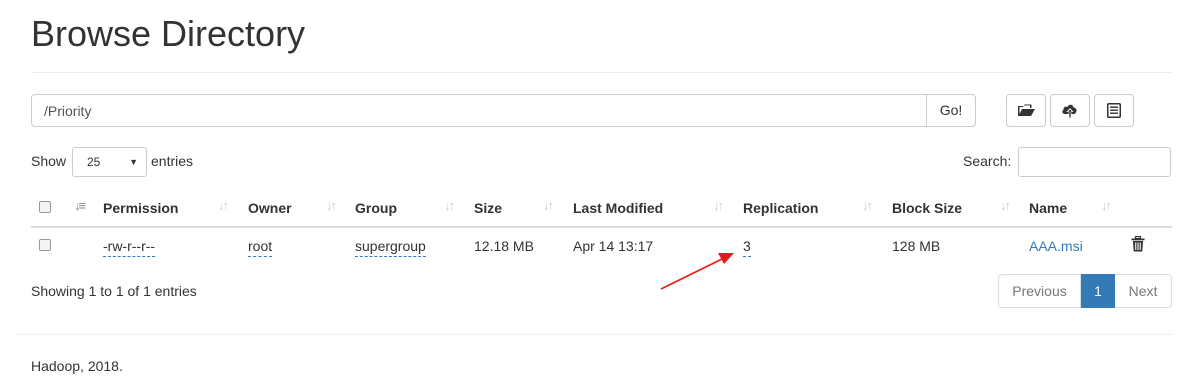 This screenshot has height=387, width=1180. Describe the element at coordinates (601, 72) in the screenshot. I see `divider` at that location.